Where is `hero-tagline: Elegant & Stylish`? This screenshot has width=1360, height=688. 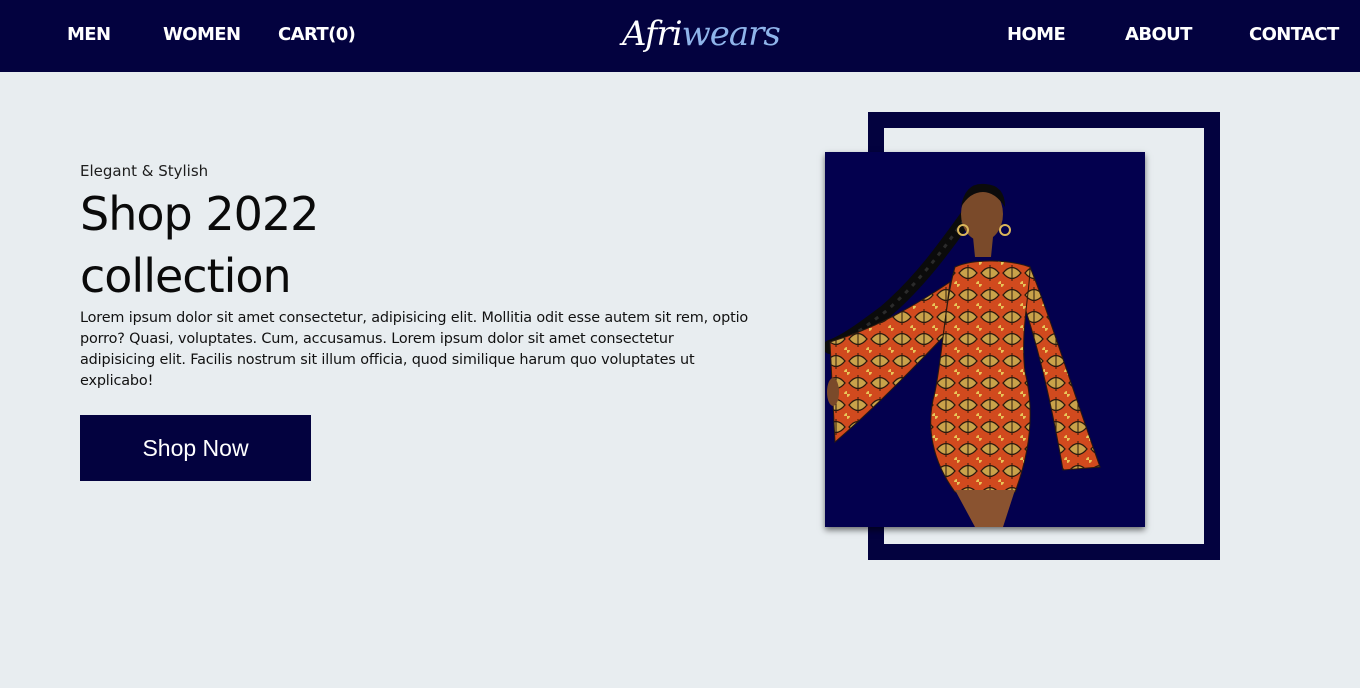
hero-tagline: Elegant & Stylish is located at coordinates (144, 171).